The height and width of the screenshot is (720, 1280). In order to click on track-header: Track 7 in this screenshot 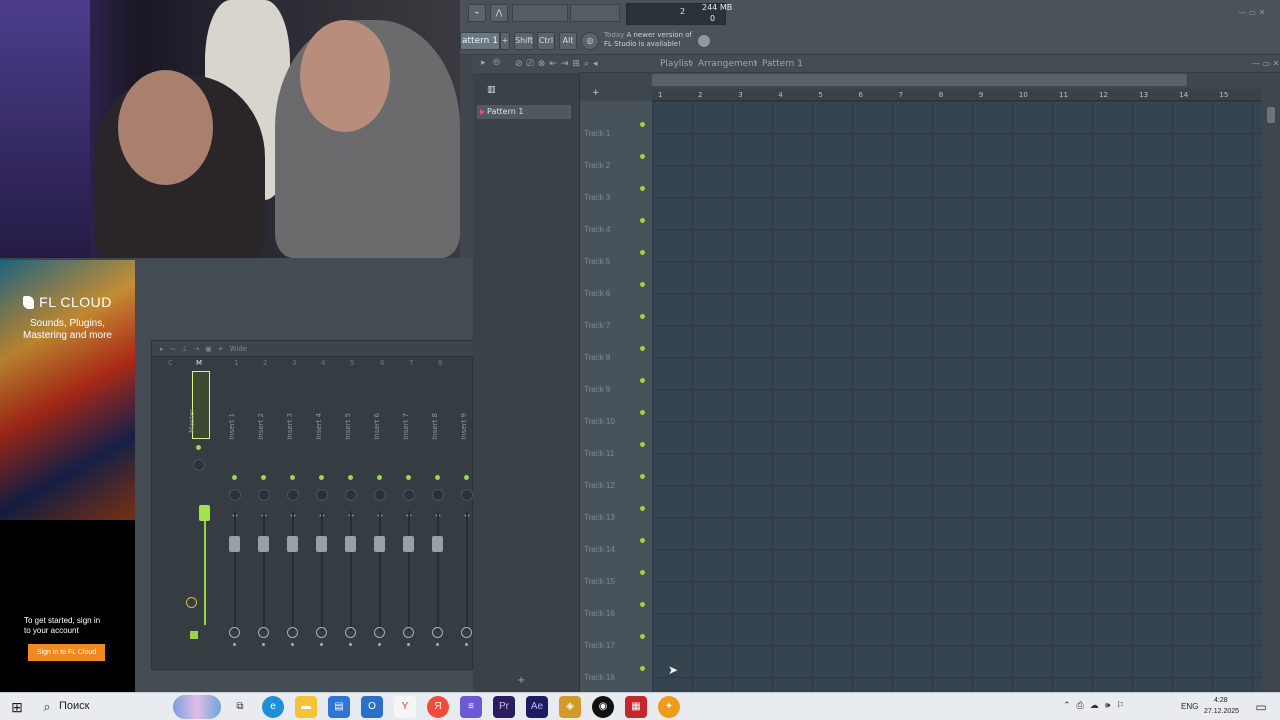, I will do `click(614, 325)`.